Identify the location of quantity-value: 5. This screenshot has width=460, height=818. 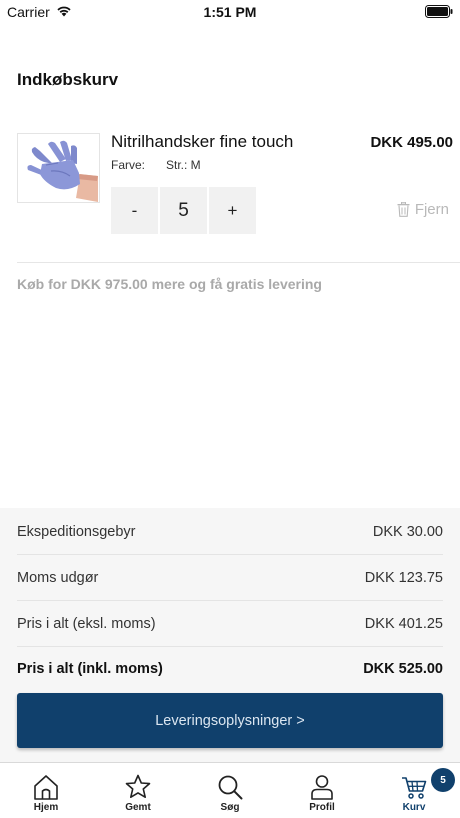
(183, 210).